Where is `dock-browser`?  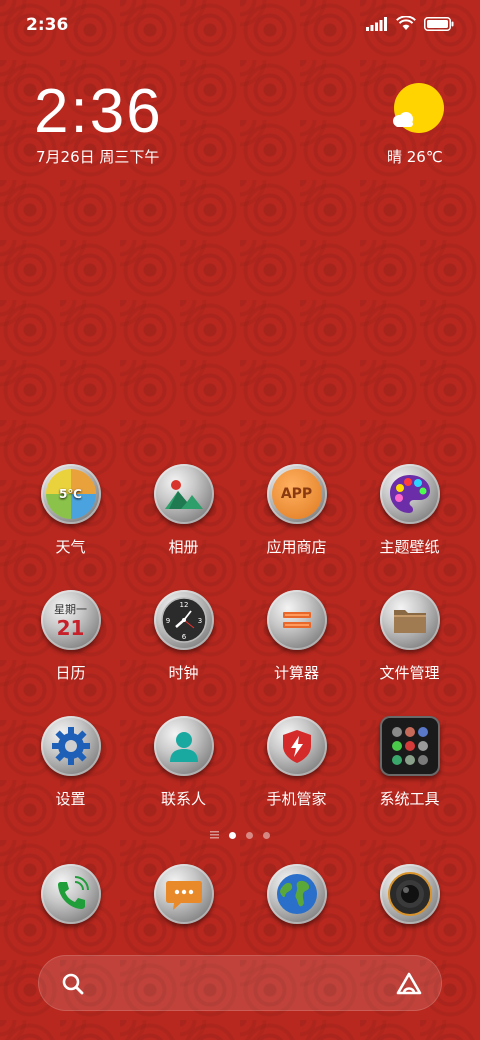 dock-browser is located at coordinates (296, 894).